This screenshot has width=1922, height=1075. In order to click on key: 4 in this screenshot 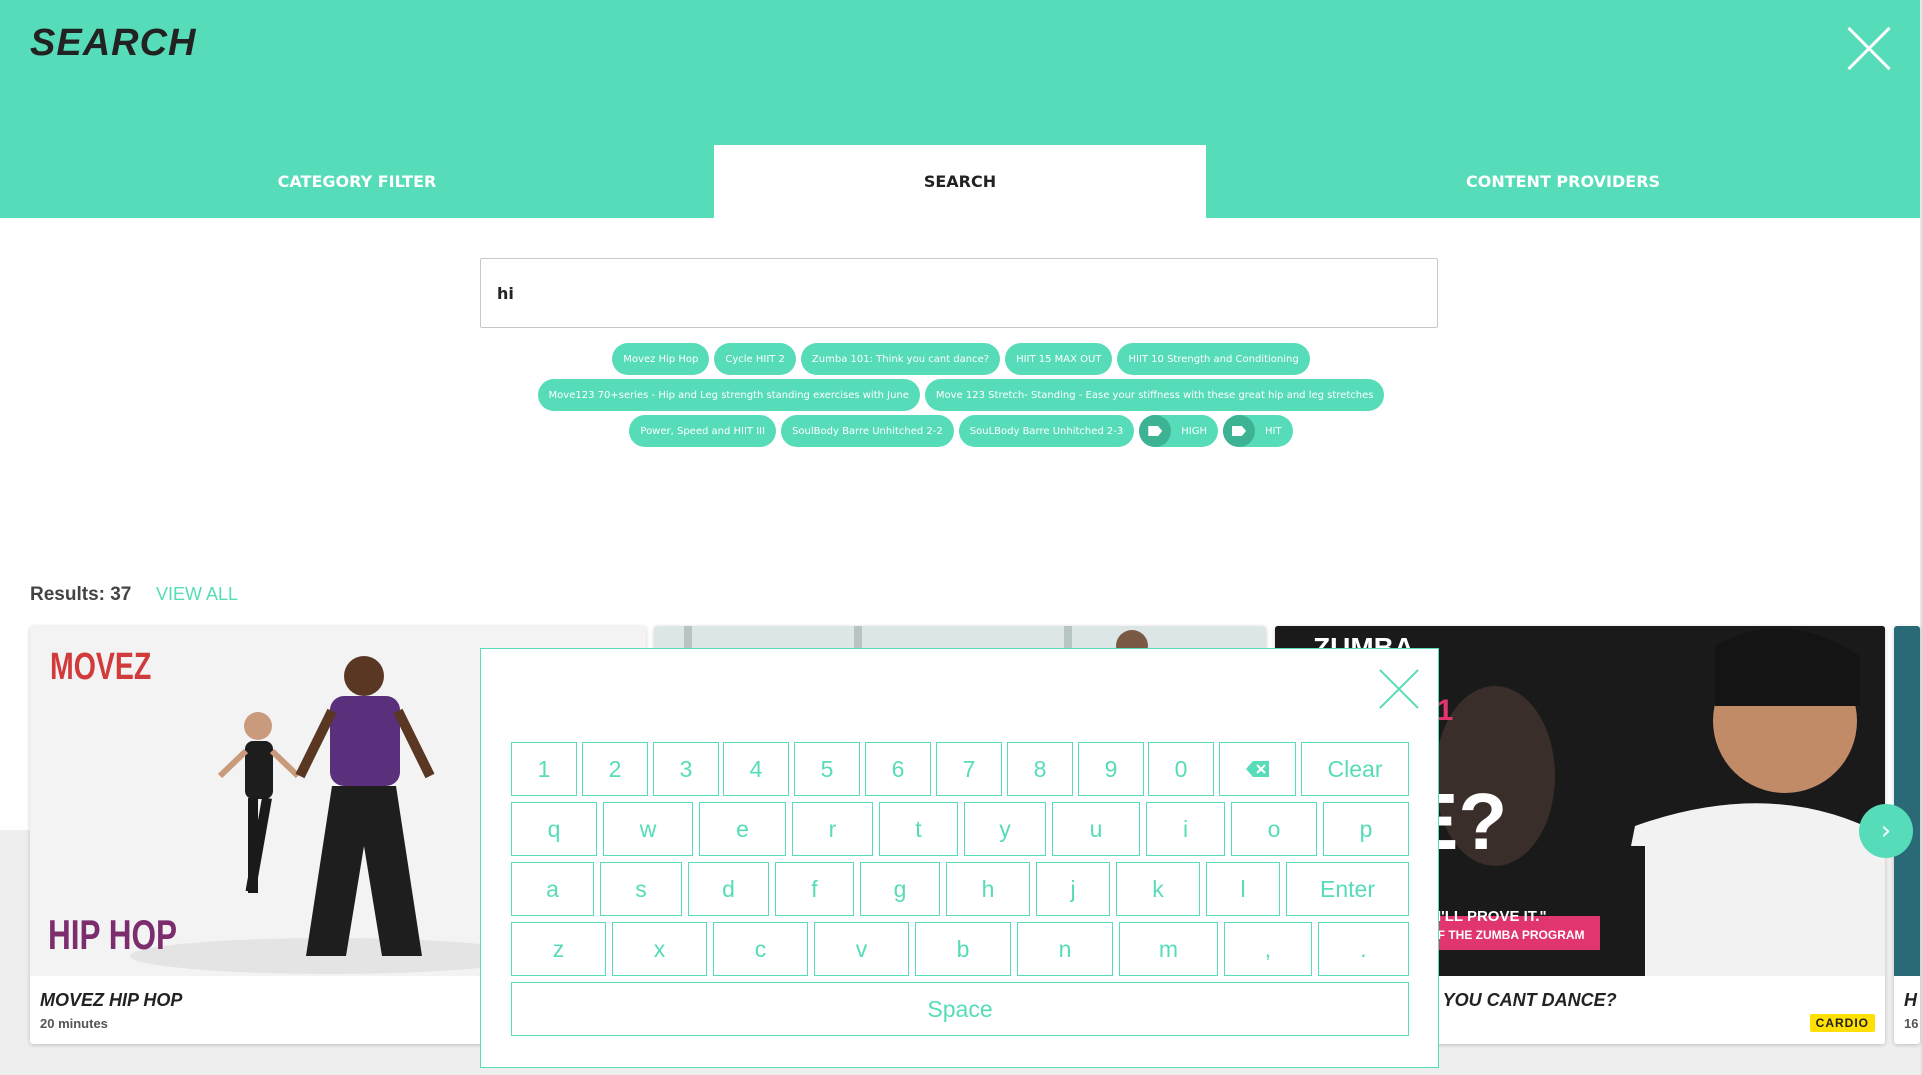, I will do `click(756, 769)`.